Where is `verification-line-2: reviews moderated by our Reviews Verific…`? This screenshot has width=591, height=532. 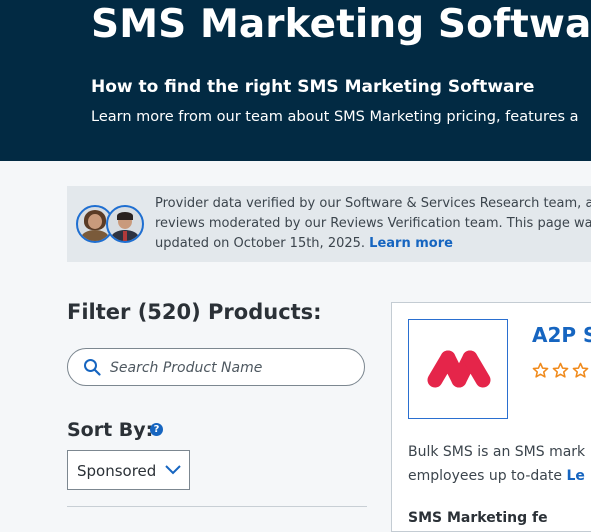 verification-line-2: reviews moderated by our Reviews Verific… is located at coordinates (373, 223).